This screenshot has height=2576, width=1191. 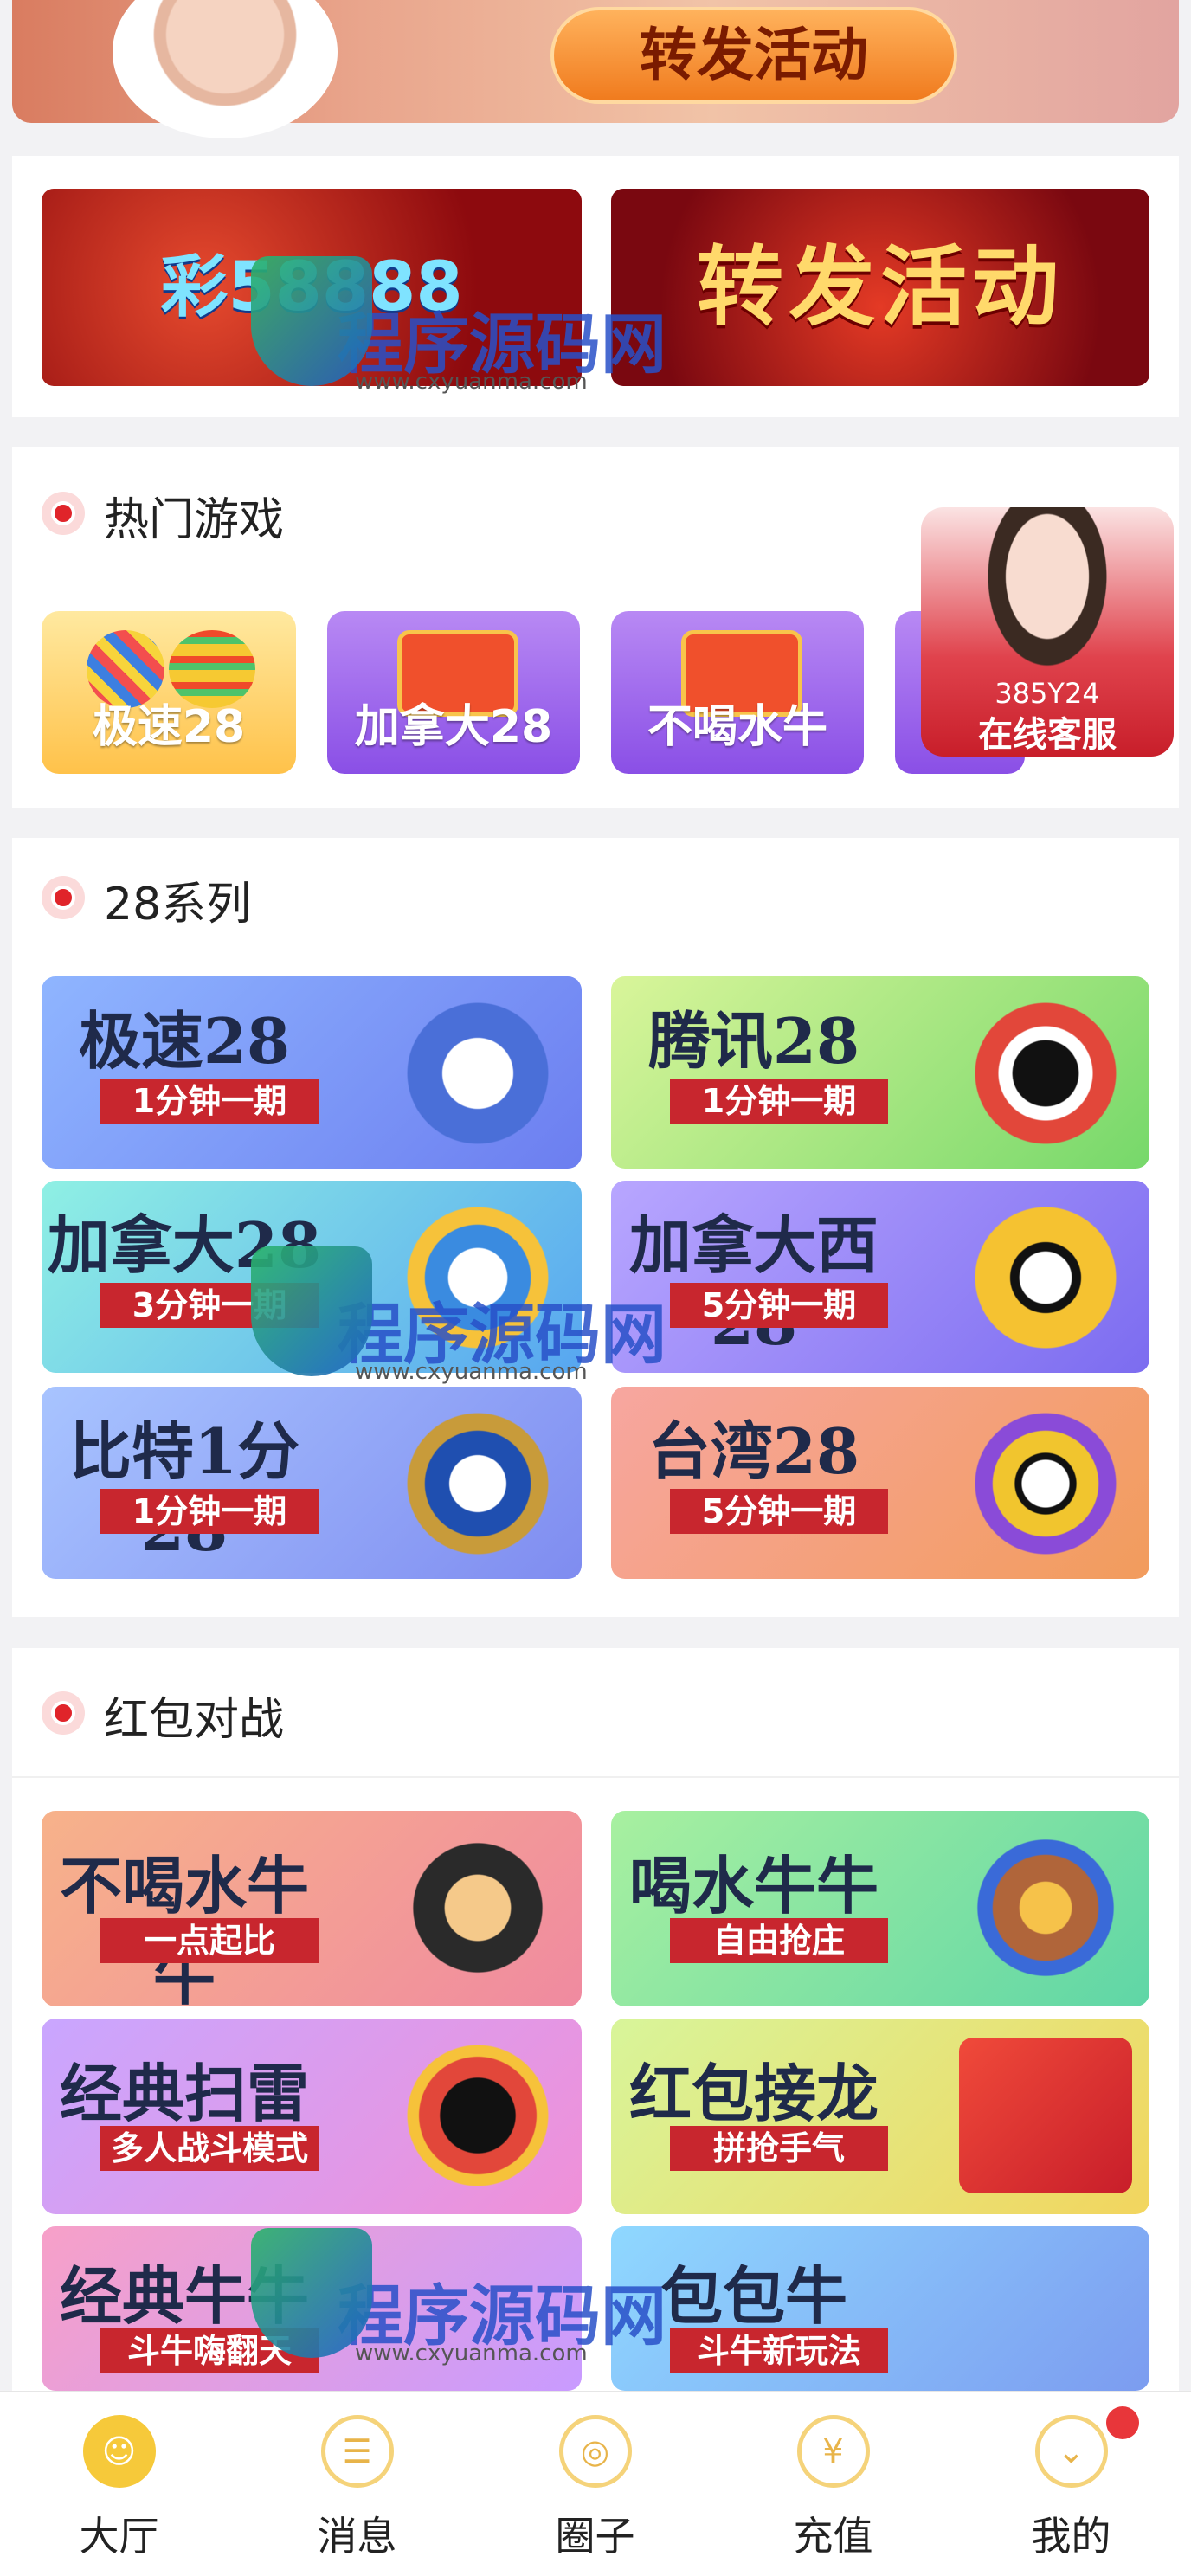 What do you see at coordinates (833, 2536) in the screenshot?
I see `tab-label: 充值` at bounding box center [833, 2536].